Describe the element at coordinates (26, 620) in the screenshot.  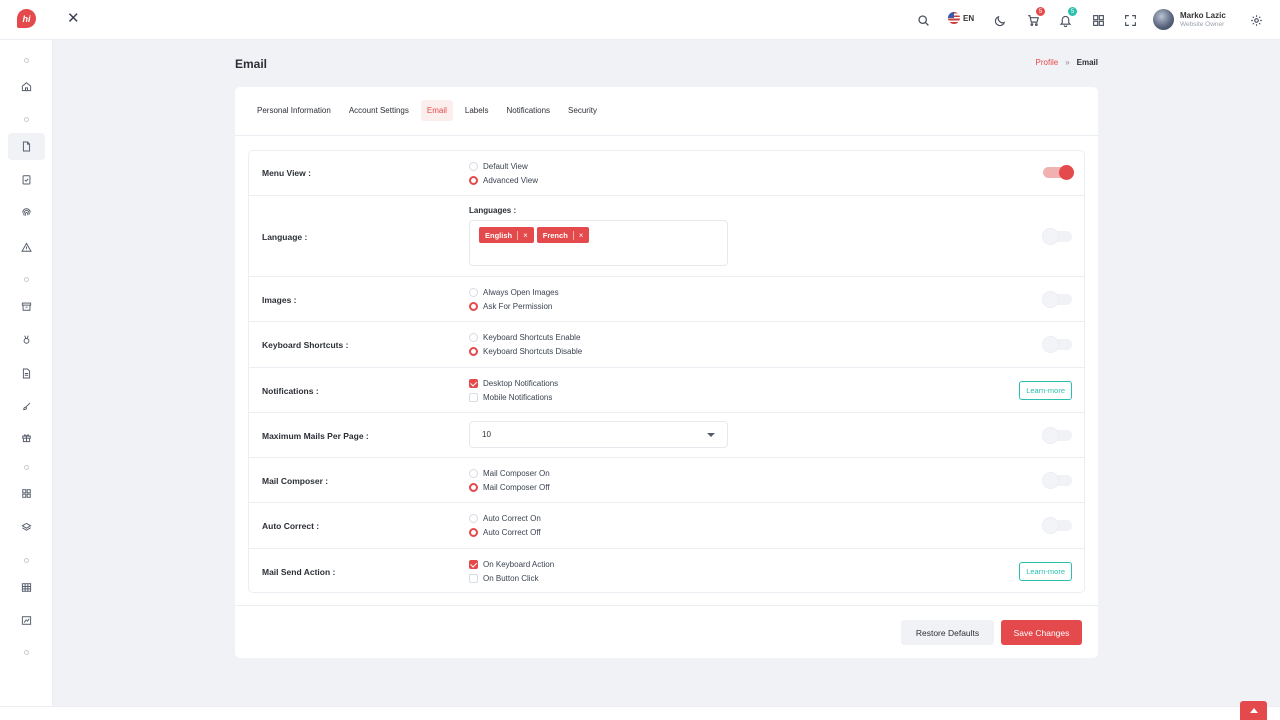
I see `sidebar-item-charts` at that location.